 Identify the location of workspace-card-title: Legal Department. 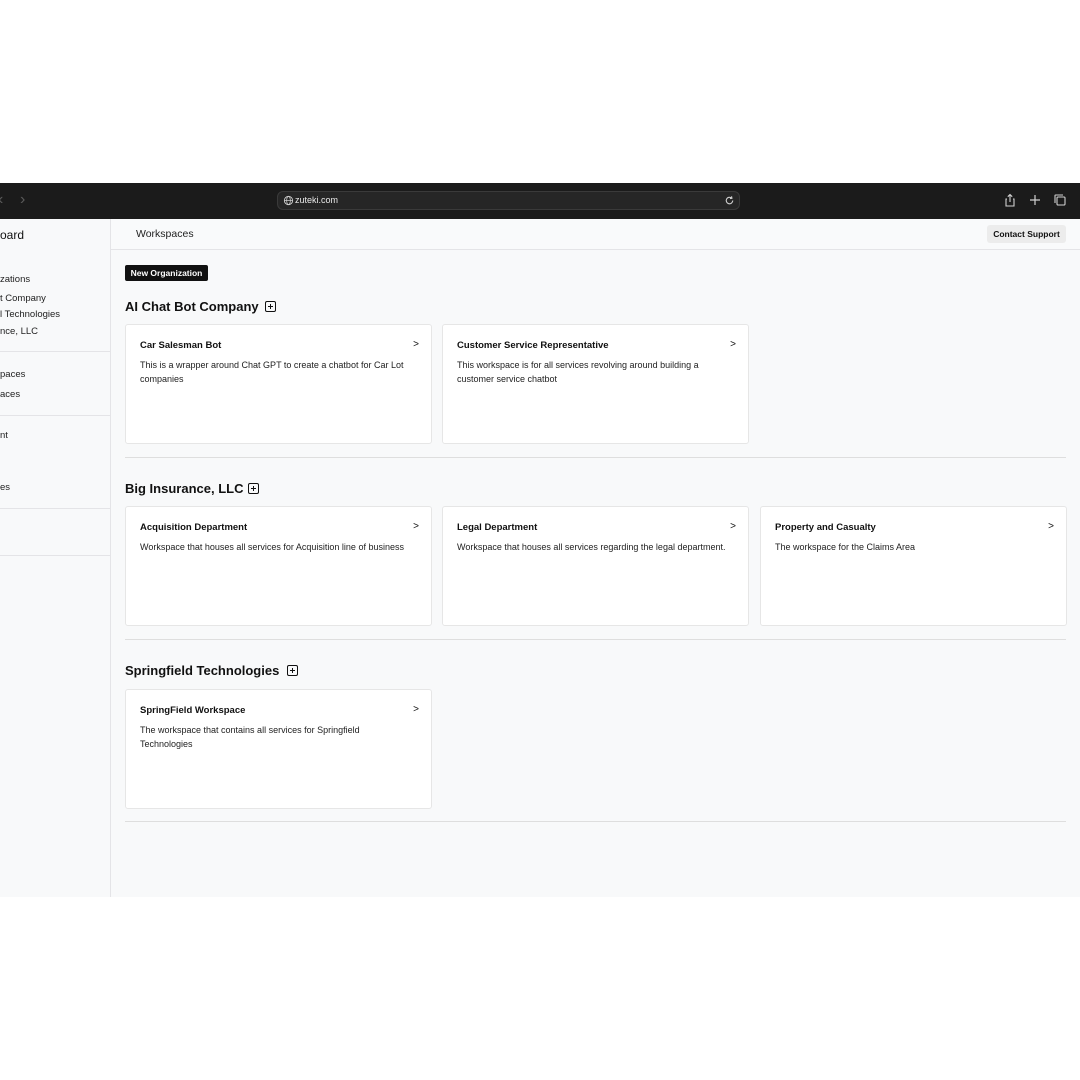
(497, 527).